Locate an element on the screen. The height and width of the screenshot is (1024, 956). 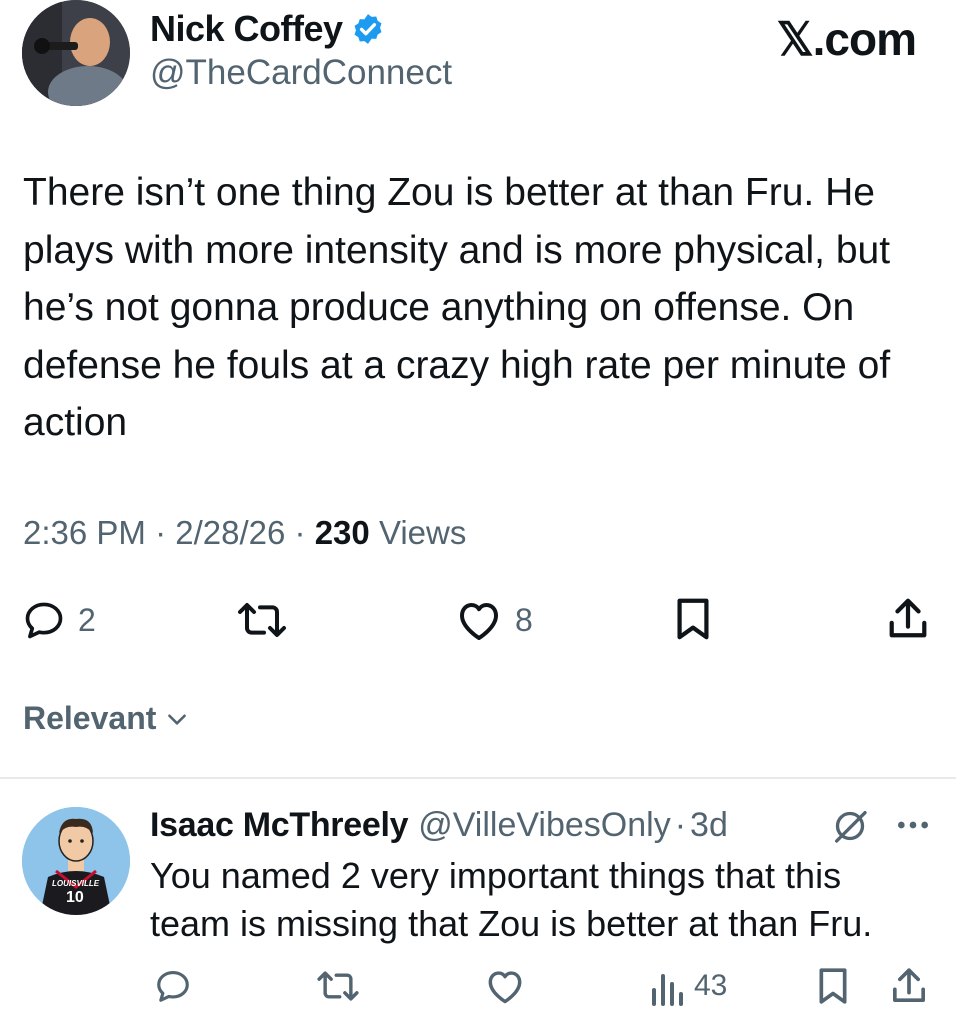
tweet-date: 2/28/26 is located at coordinates (230, 532).